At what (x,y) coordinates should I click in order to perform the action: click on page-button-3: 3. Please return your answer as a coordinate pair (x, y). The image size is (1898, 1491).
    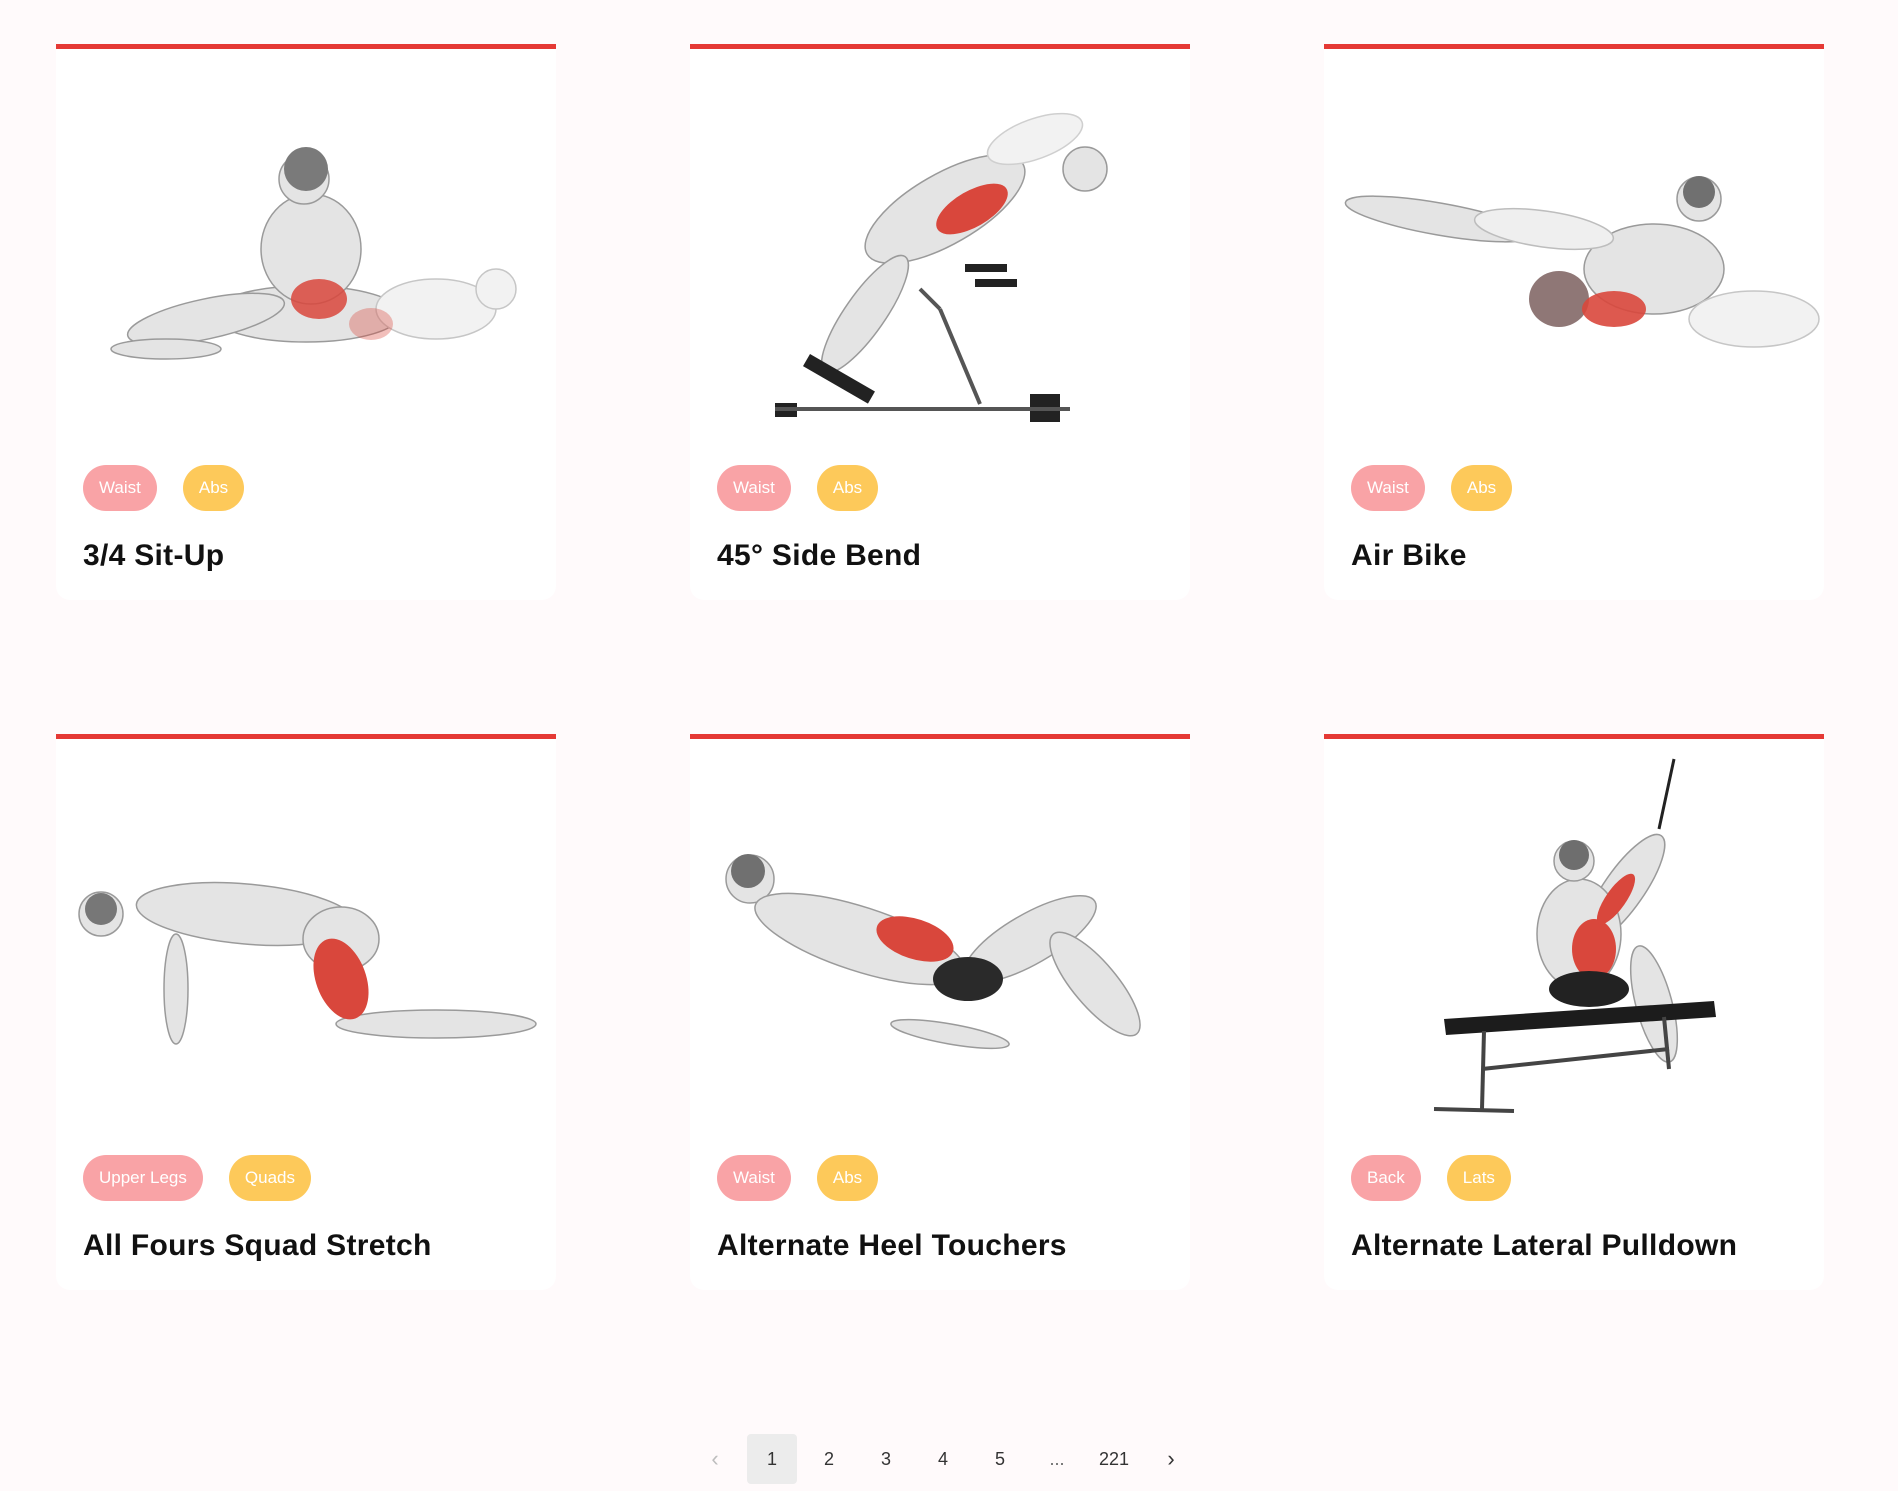
    Looking at the image, I should click on (886, 1459).